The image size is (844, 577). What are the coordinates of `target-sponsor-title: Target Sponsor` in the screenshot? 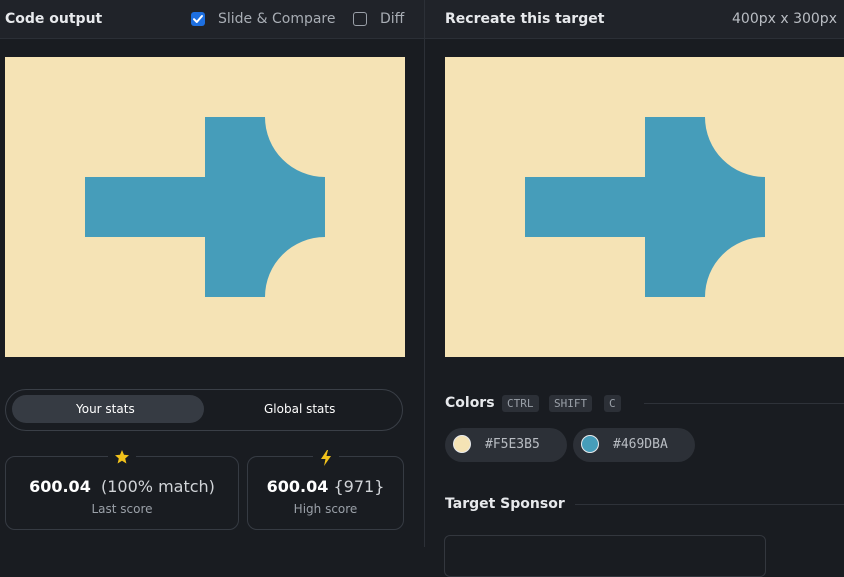 It's located at (505, 504).